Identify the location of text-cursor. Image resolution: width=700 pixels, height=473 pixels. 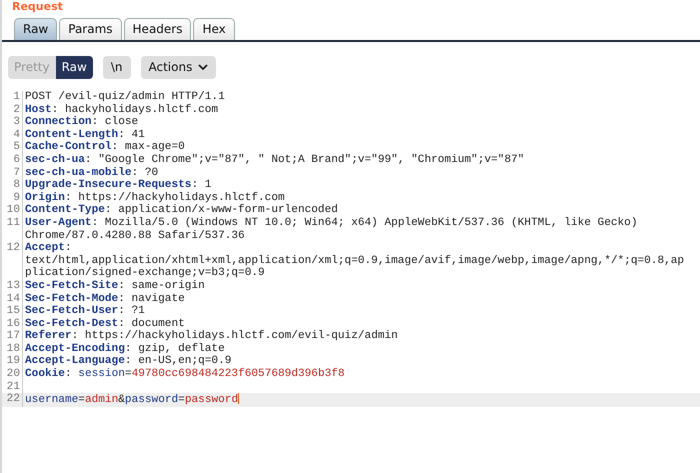
(239, 398).